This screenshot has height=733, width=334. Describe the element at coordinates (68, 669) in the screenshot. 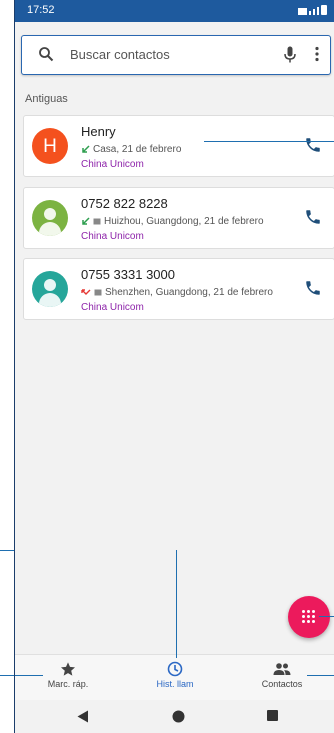

I see `star-icon` at that location.